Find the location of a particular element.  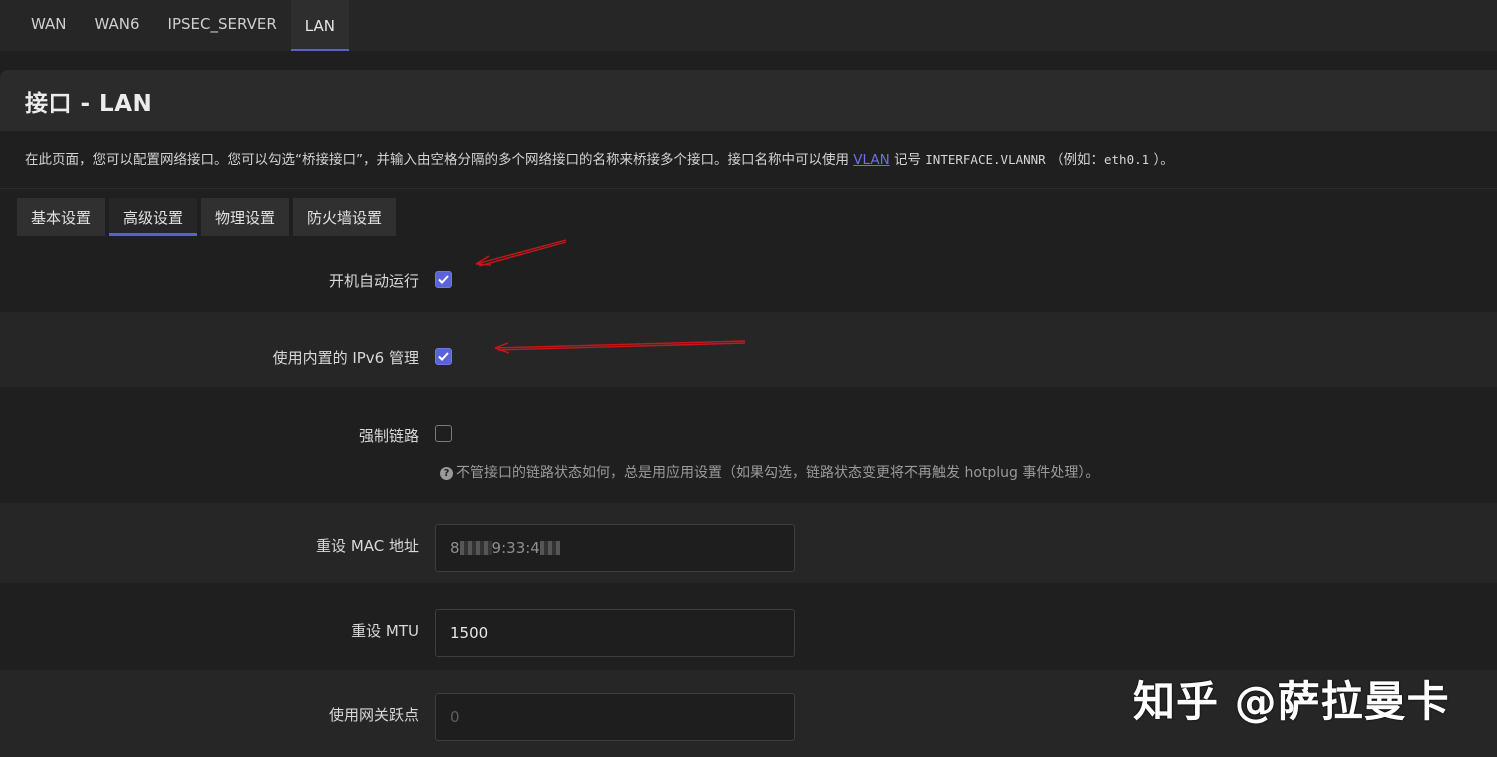

interface-tabs: WAN WAN6 IPSEC_SERVER LAN is located at coordinates (748, 25).